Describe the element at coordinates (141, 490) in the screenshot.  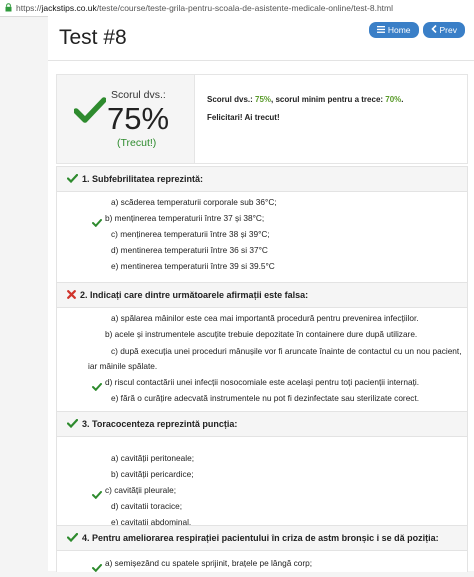
I see `option: c) cavității pleurale;` at that location.